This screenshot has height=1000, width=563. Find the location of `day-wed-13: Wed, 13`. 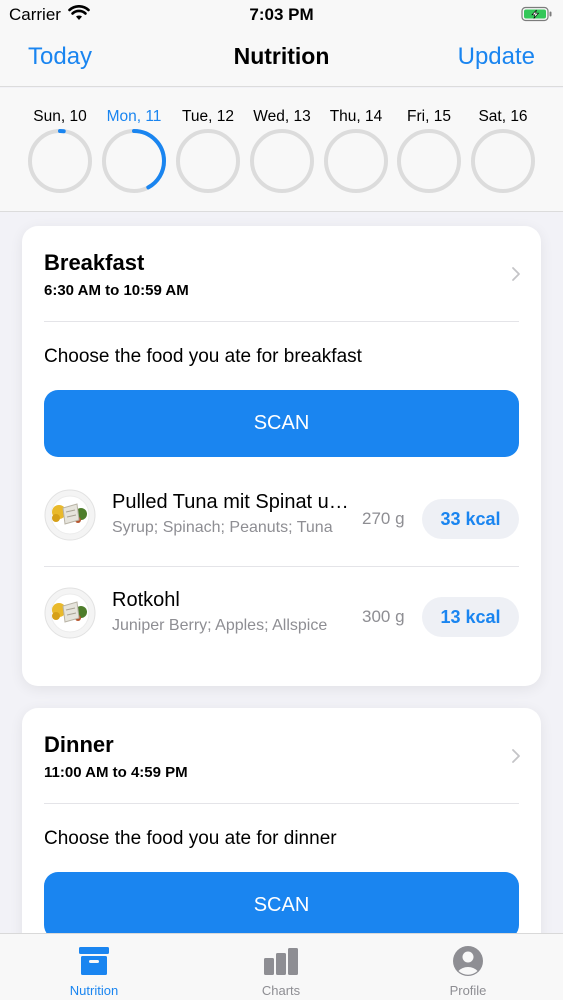

day-wed-13: Wed, 13 is located at coordinates (282, 151).